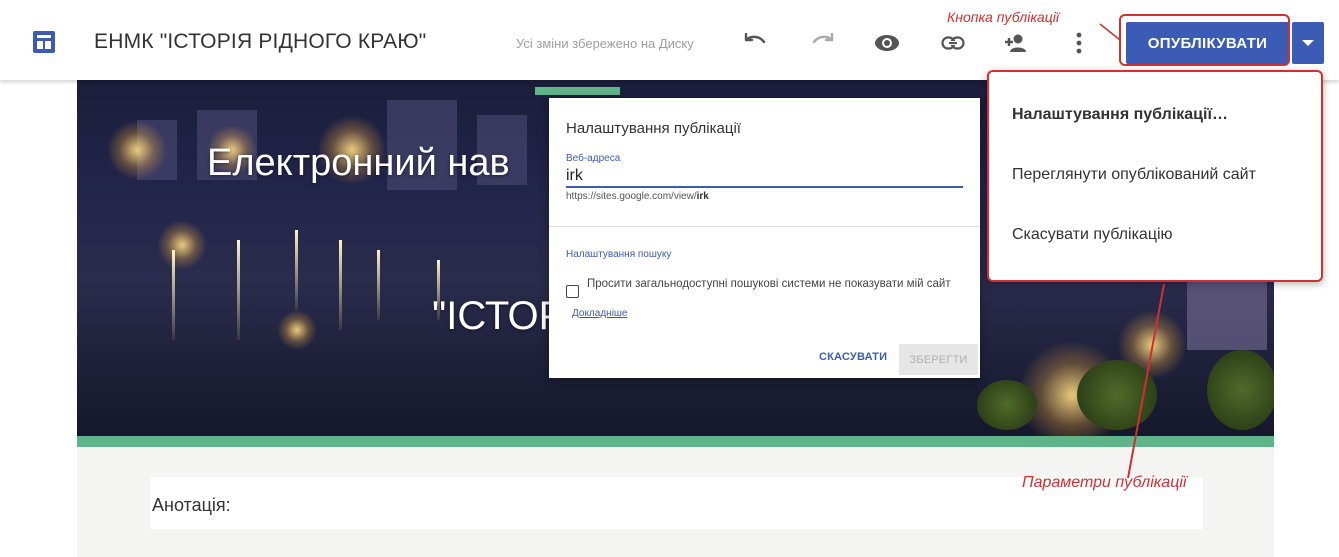 This screenshot has width=1339, height=557. Describe the element at coordinates (44, 42) in the screenshot. I see `sites-logo-icon` at that location.